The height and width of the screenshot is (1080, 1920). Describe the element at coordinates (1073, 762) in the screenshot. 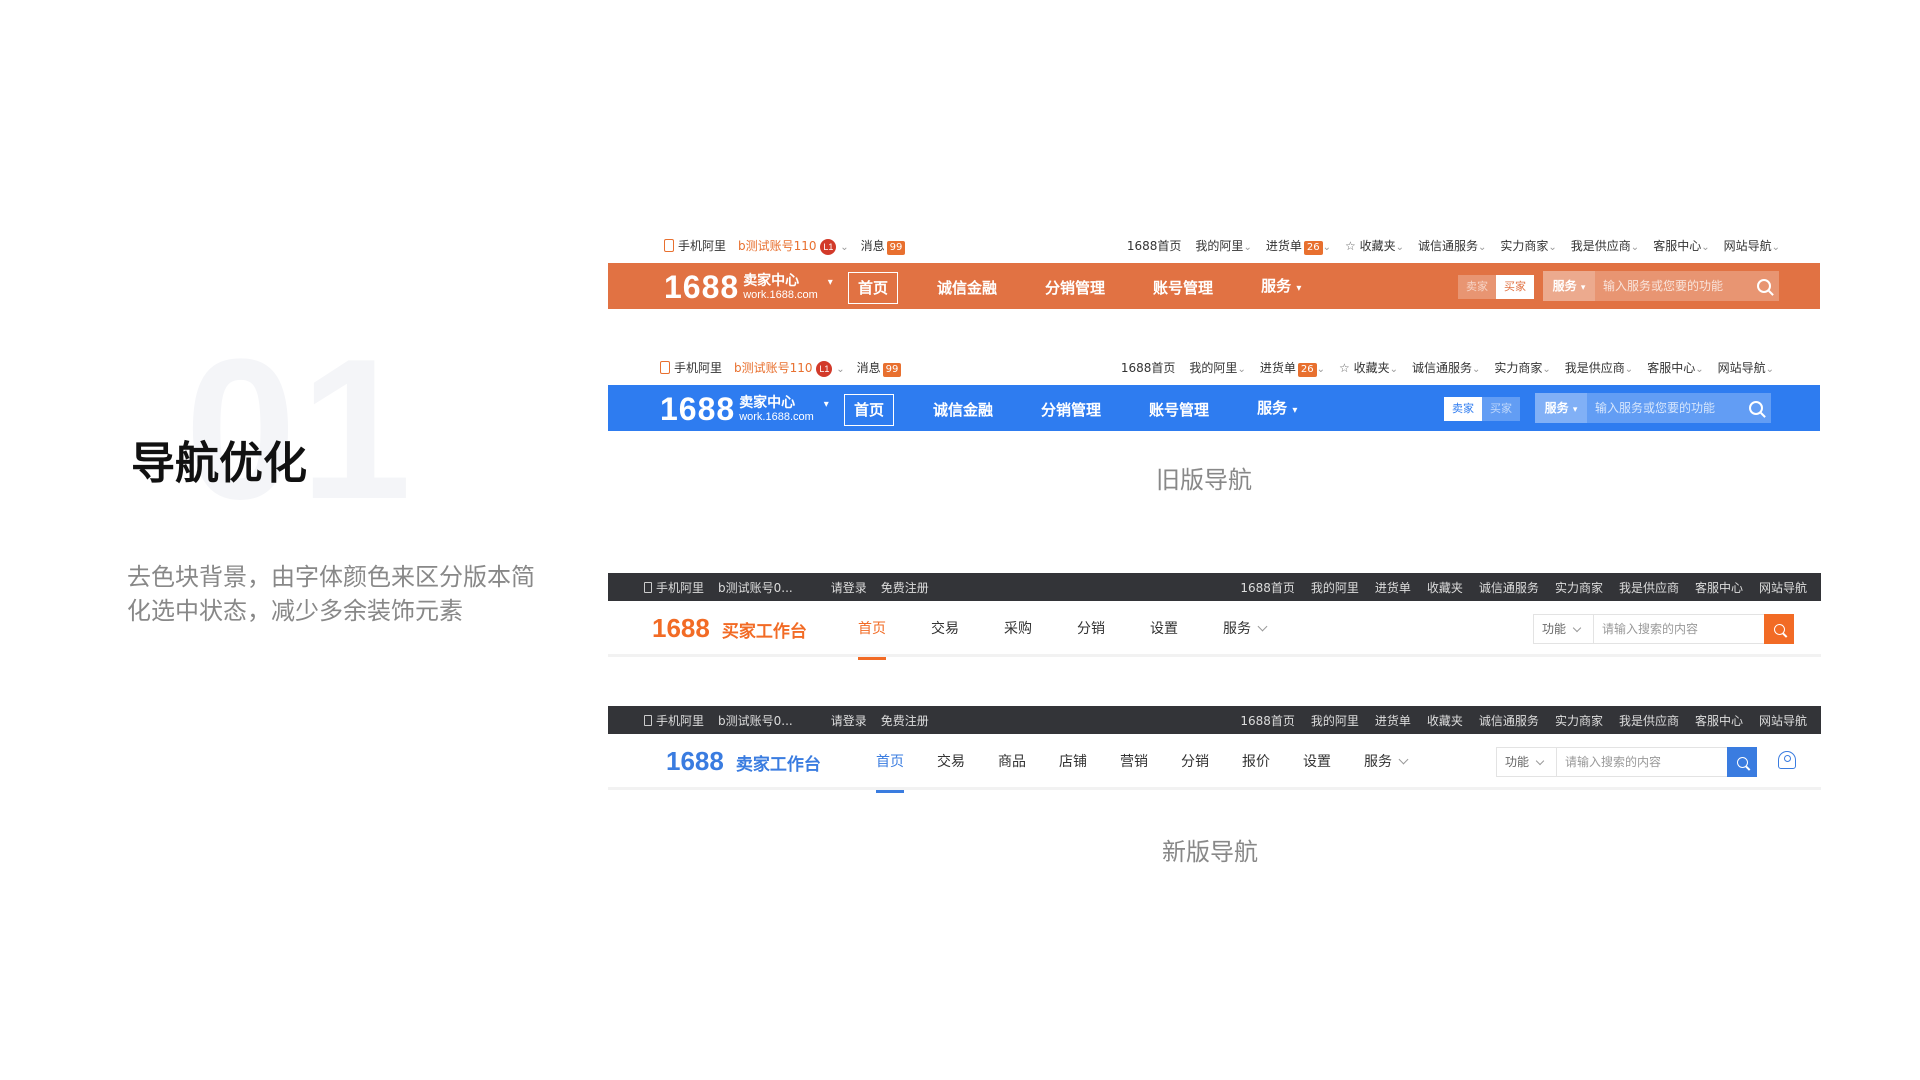

I see `menu-item-store: 店铺` at that location.